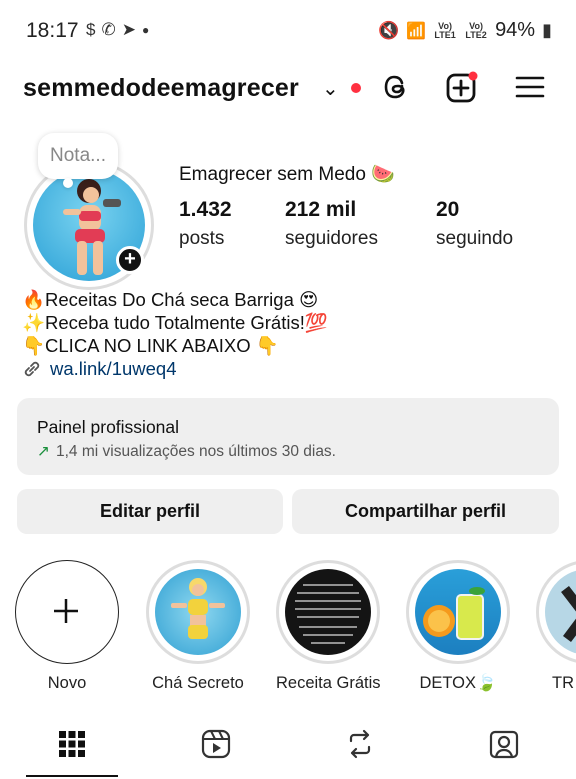  Describe the element at coordinates (287, 174) in the screenshot. I see `display-name: Emagrecer sem Medo 🍉` at that location.